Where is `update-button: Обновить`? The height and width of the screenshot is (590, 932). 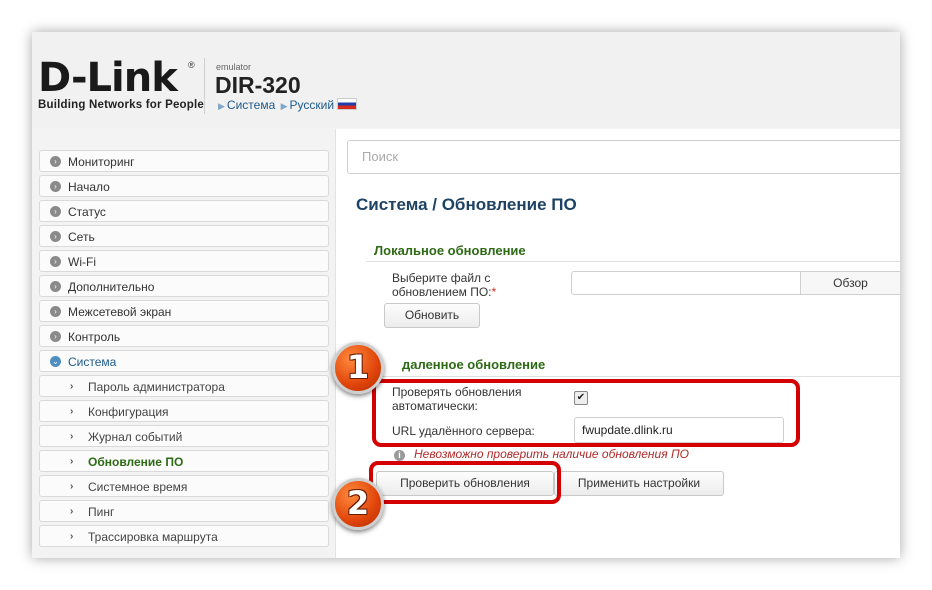
update-button: Обновить is located at coordinates (432, 315).